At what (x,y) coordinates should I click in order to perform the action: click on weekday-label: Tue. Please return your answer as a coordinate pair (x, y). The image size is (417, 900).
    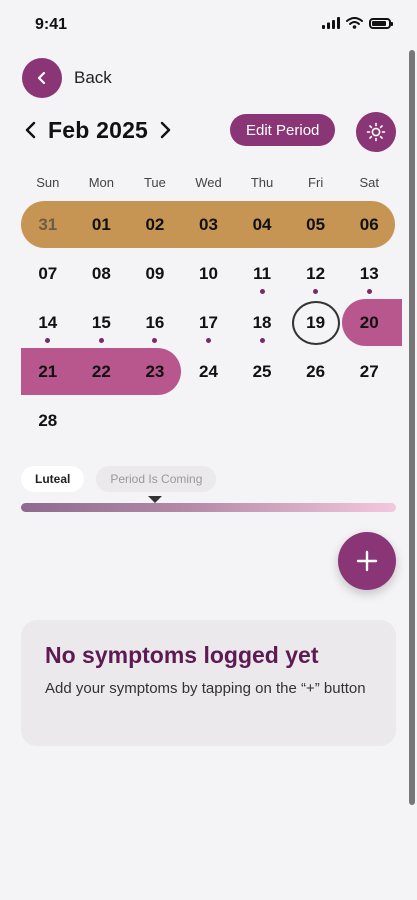
    Looking at the image, I should click on (154, 182).